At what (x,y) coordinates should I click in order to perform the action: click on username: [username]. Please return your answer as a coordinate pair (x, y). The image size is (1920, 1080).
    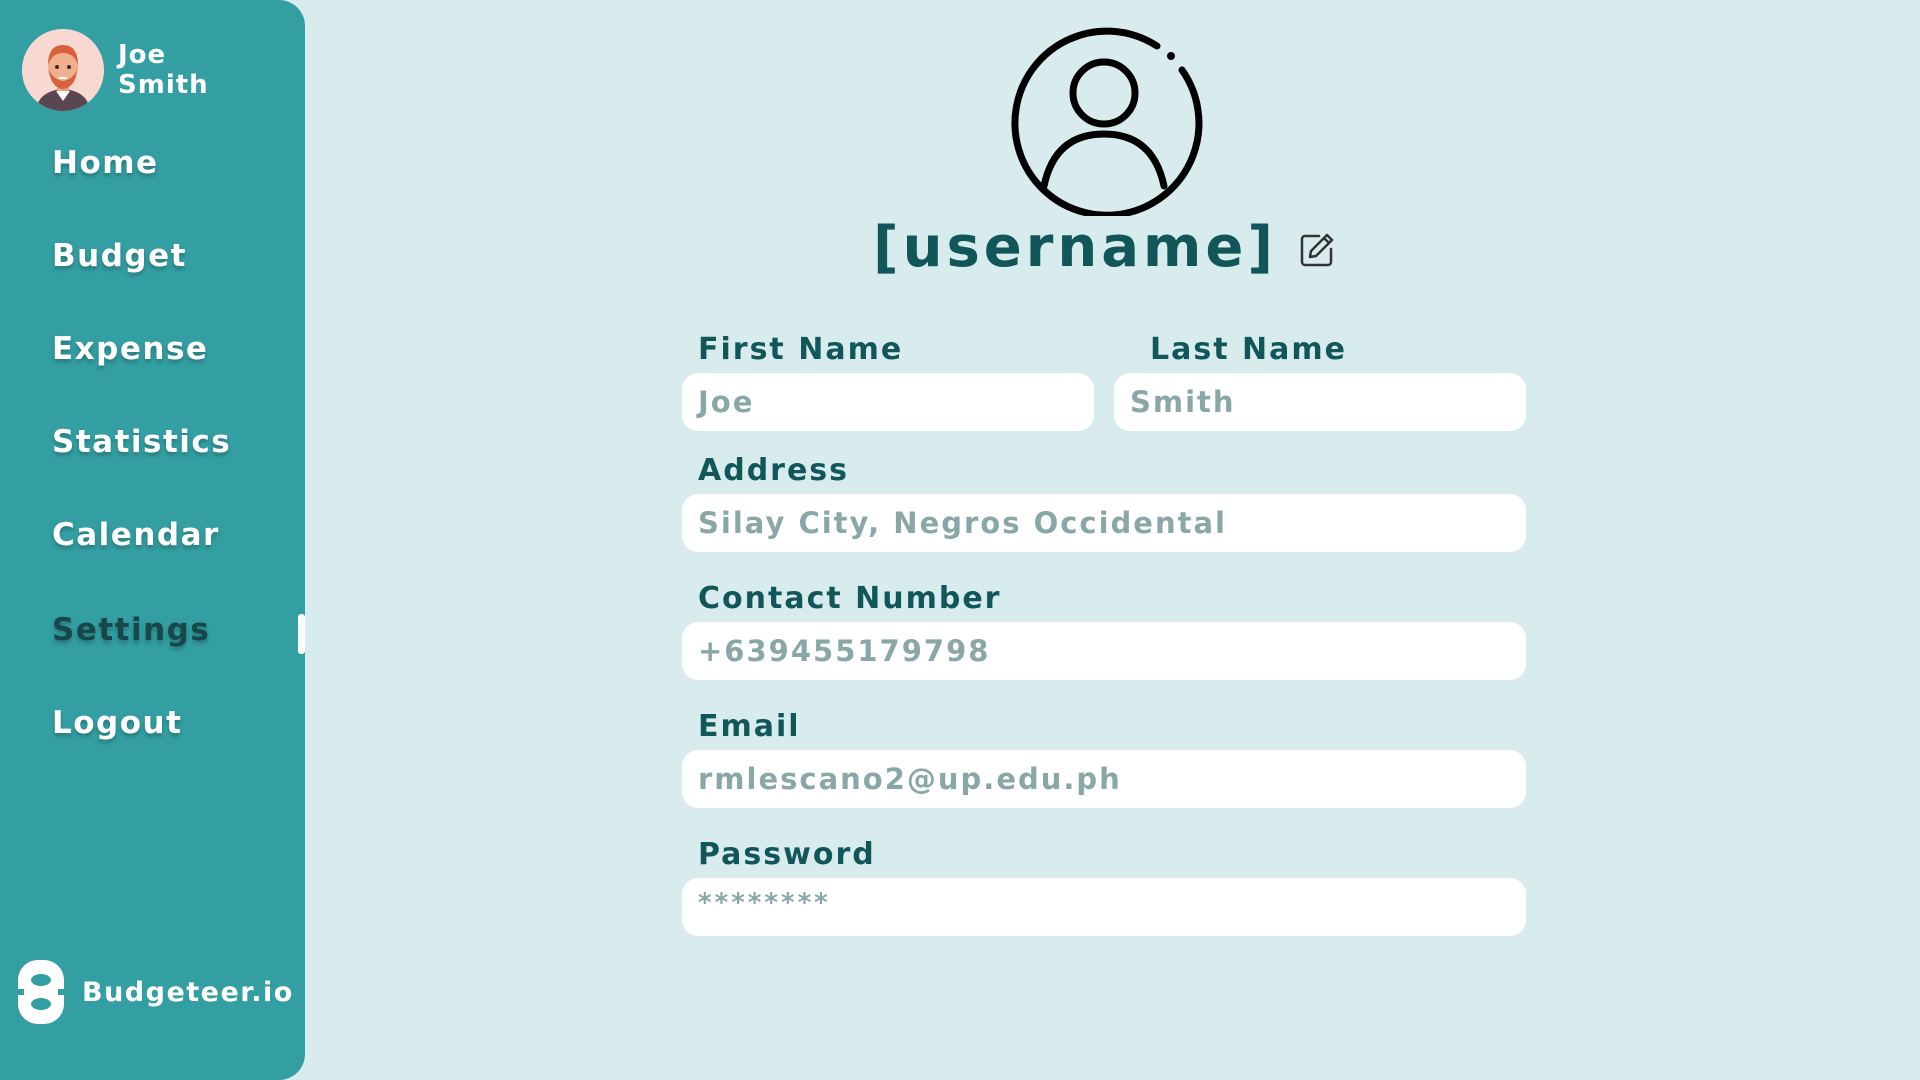
    Looking at the image, I should click on (1075, 247).